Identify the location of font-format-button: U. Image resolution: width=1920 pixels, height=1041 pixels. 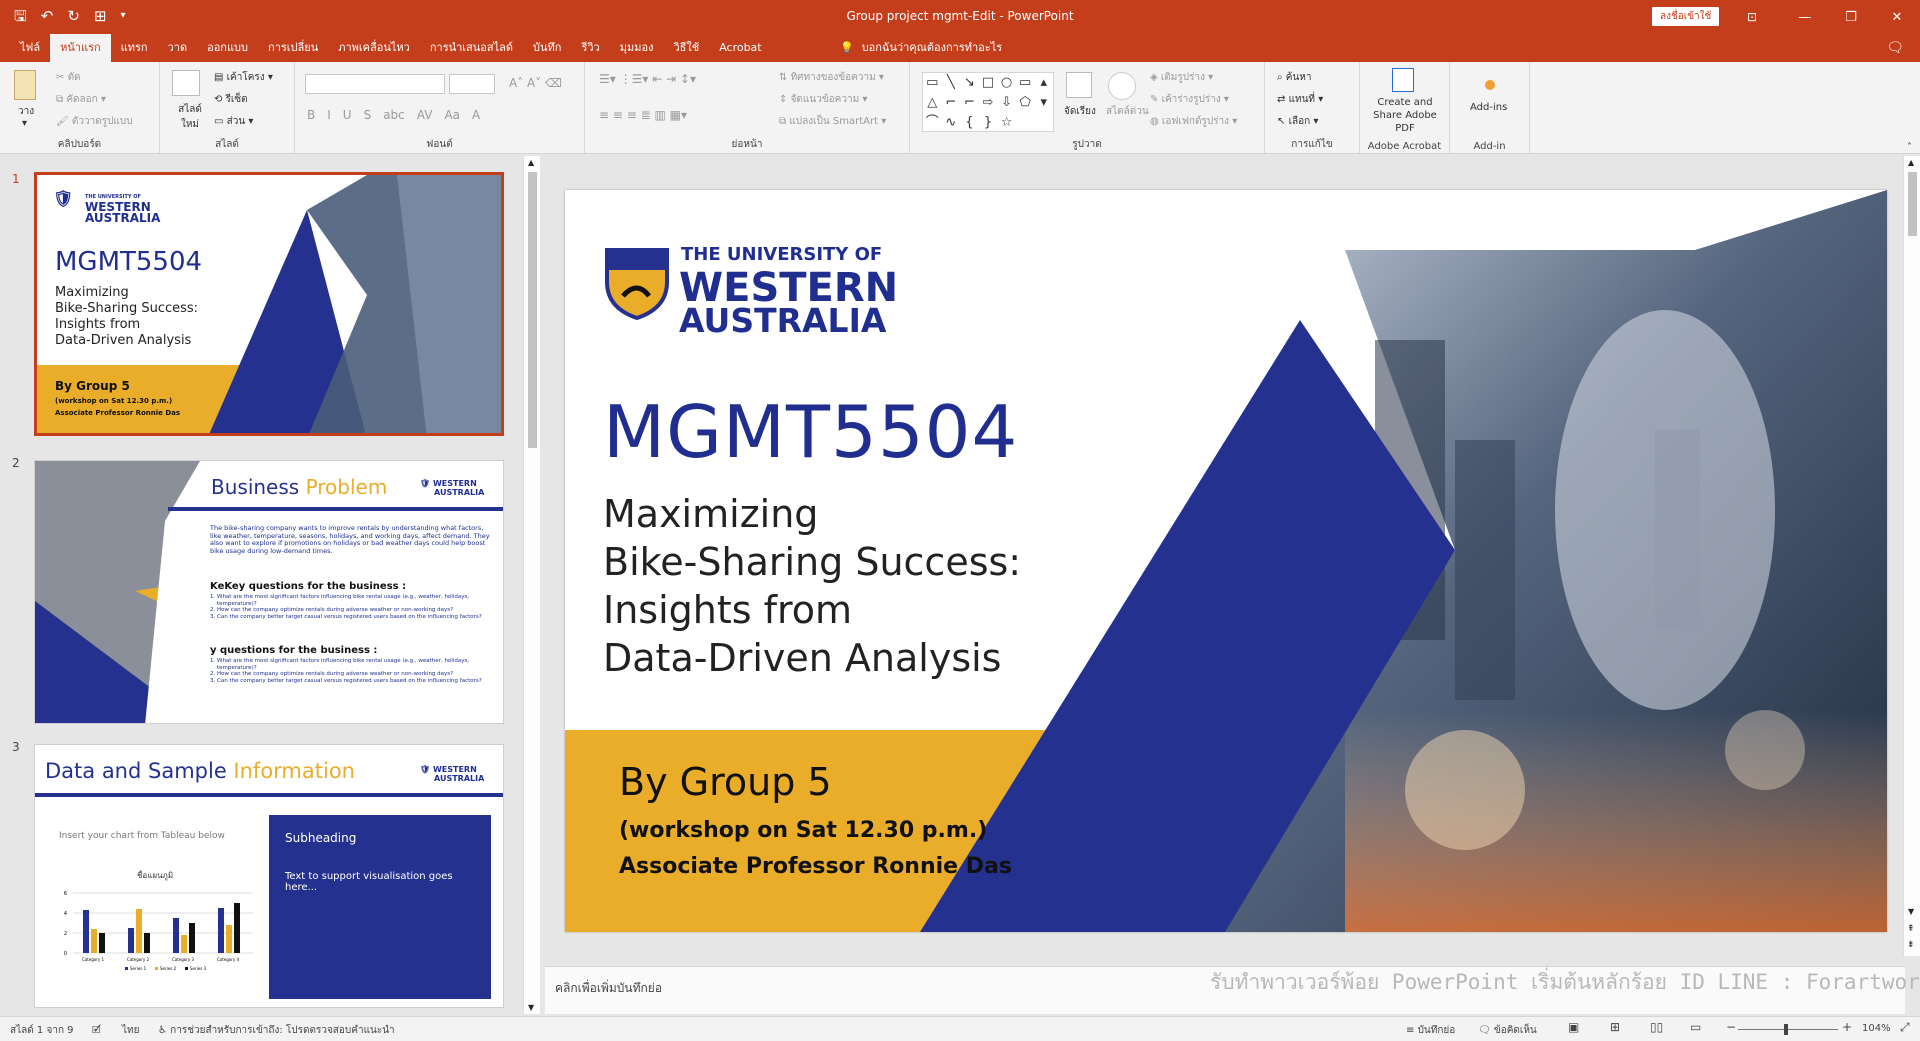
(347, 115).